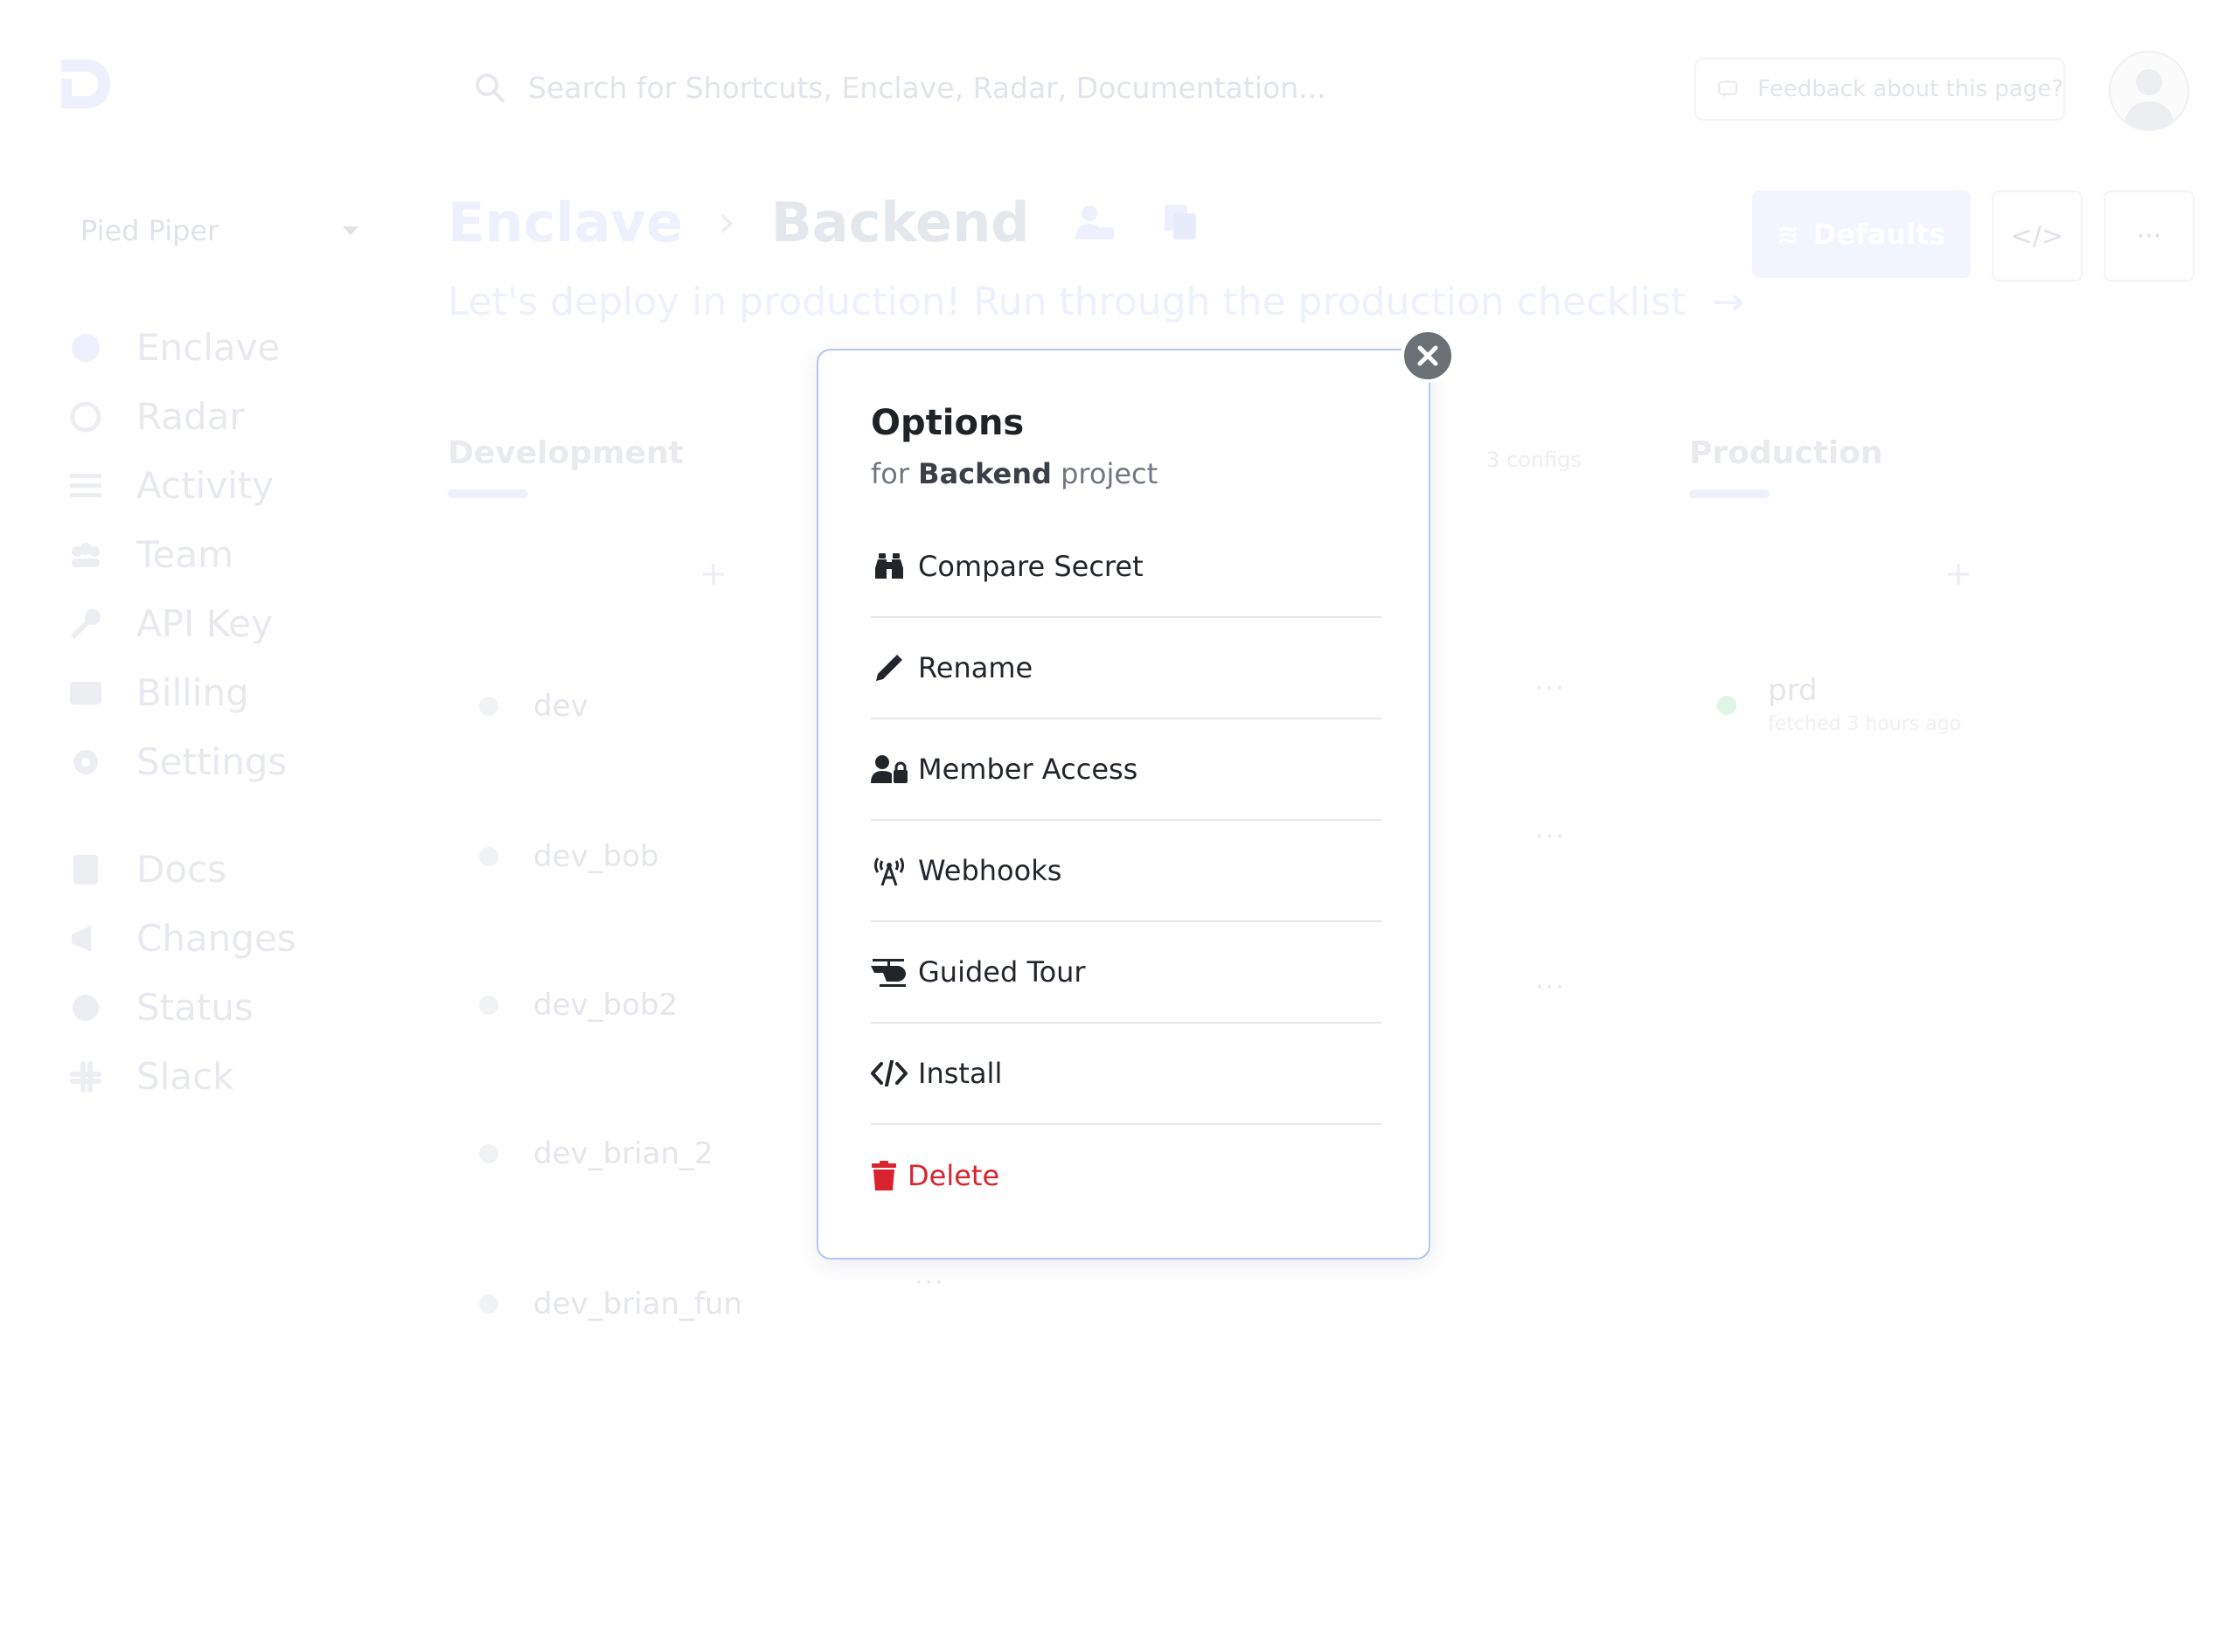 The image size is (2233, 1652). Describe the element at coordinates (252, 870) in the screenshot. I see `sidebar-item-docs: Docs` at that location.